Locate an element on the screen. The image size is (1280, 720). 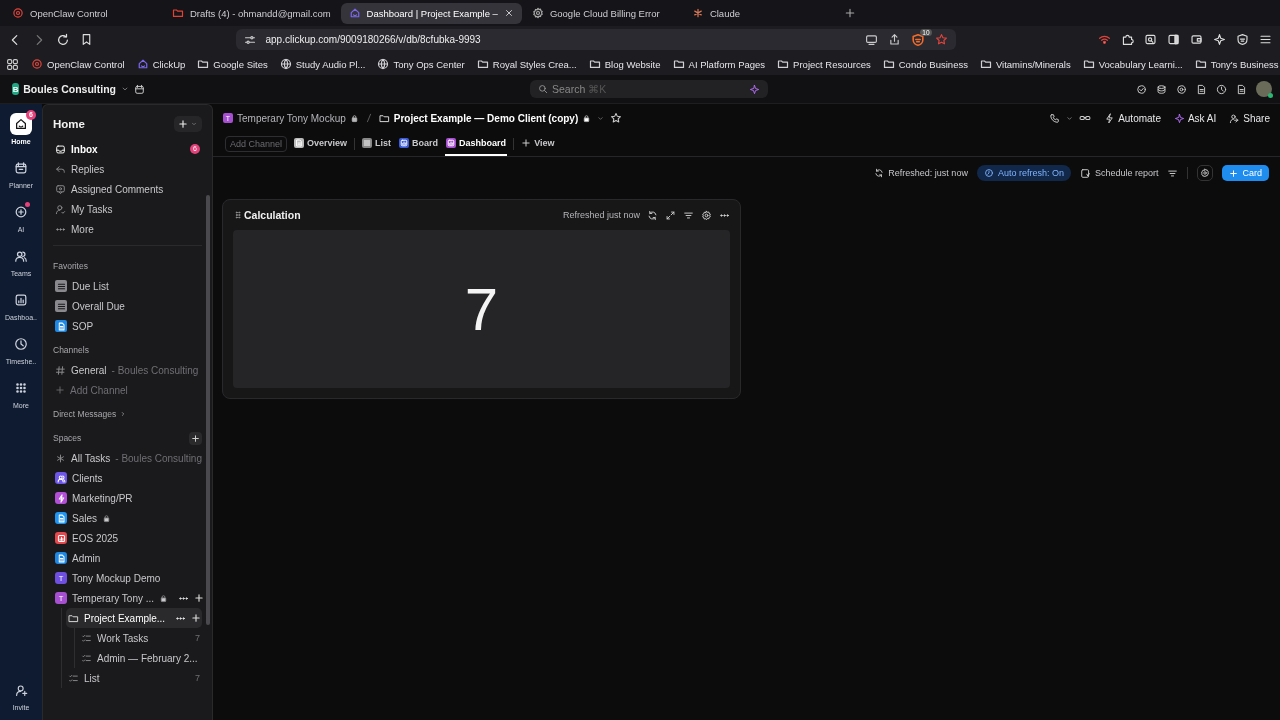
folder-icon is located at coordinates (73, 618).